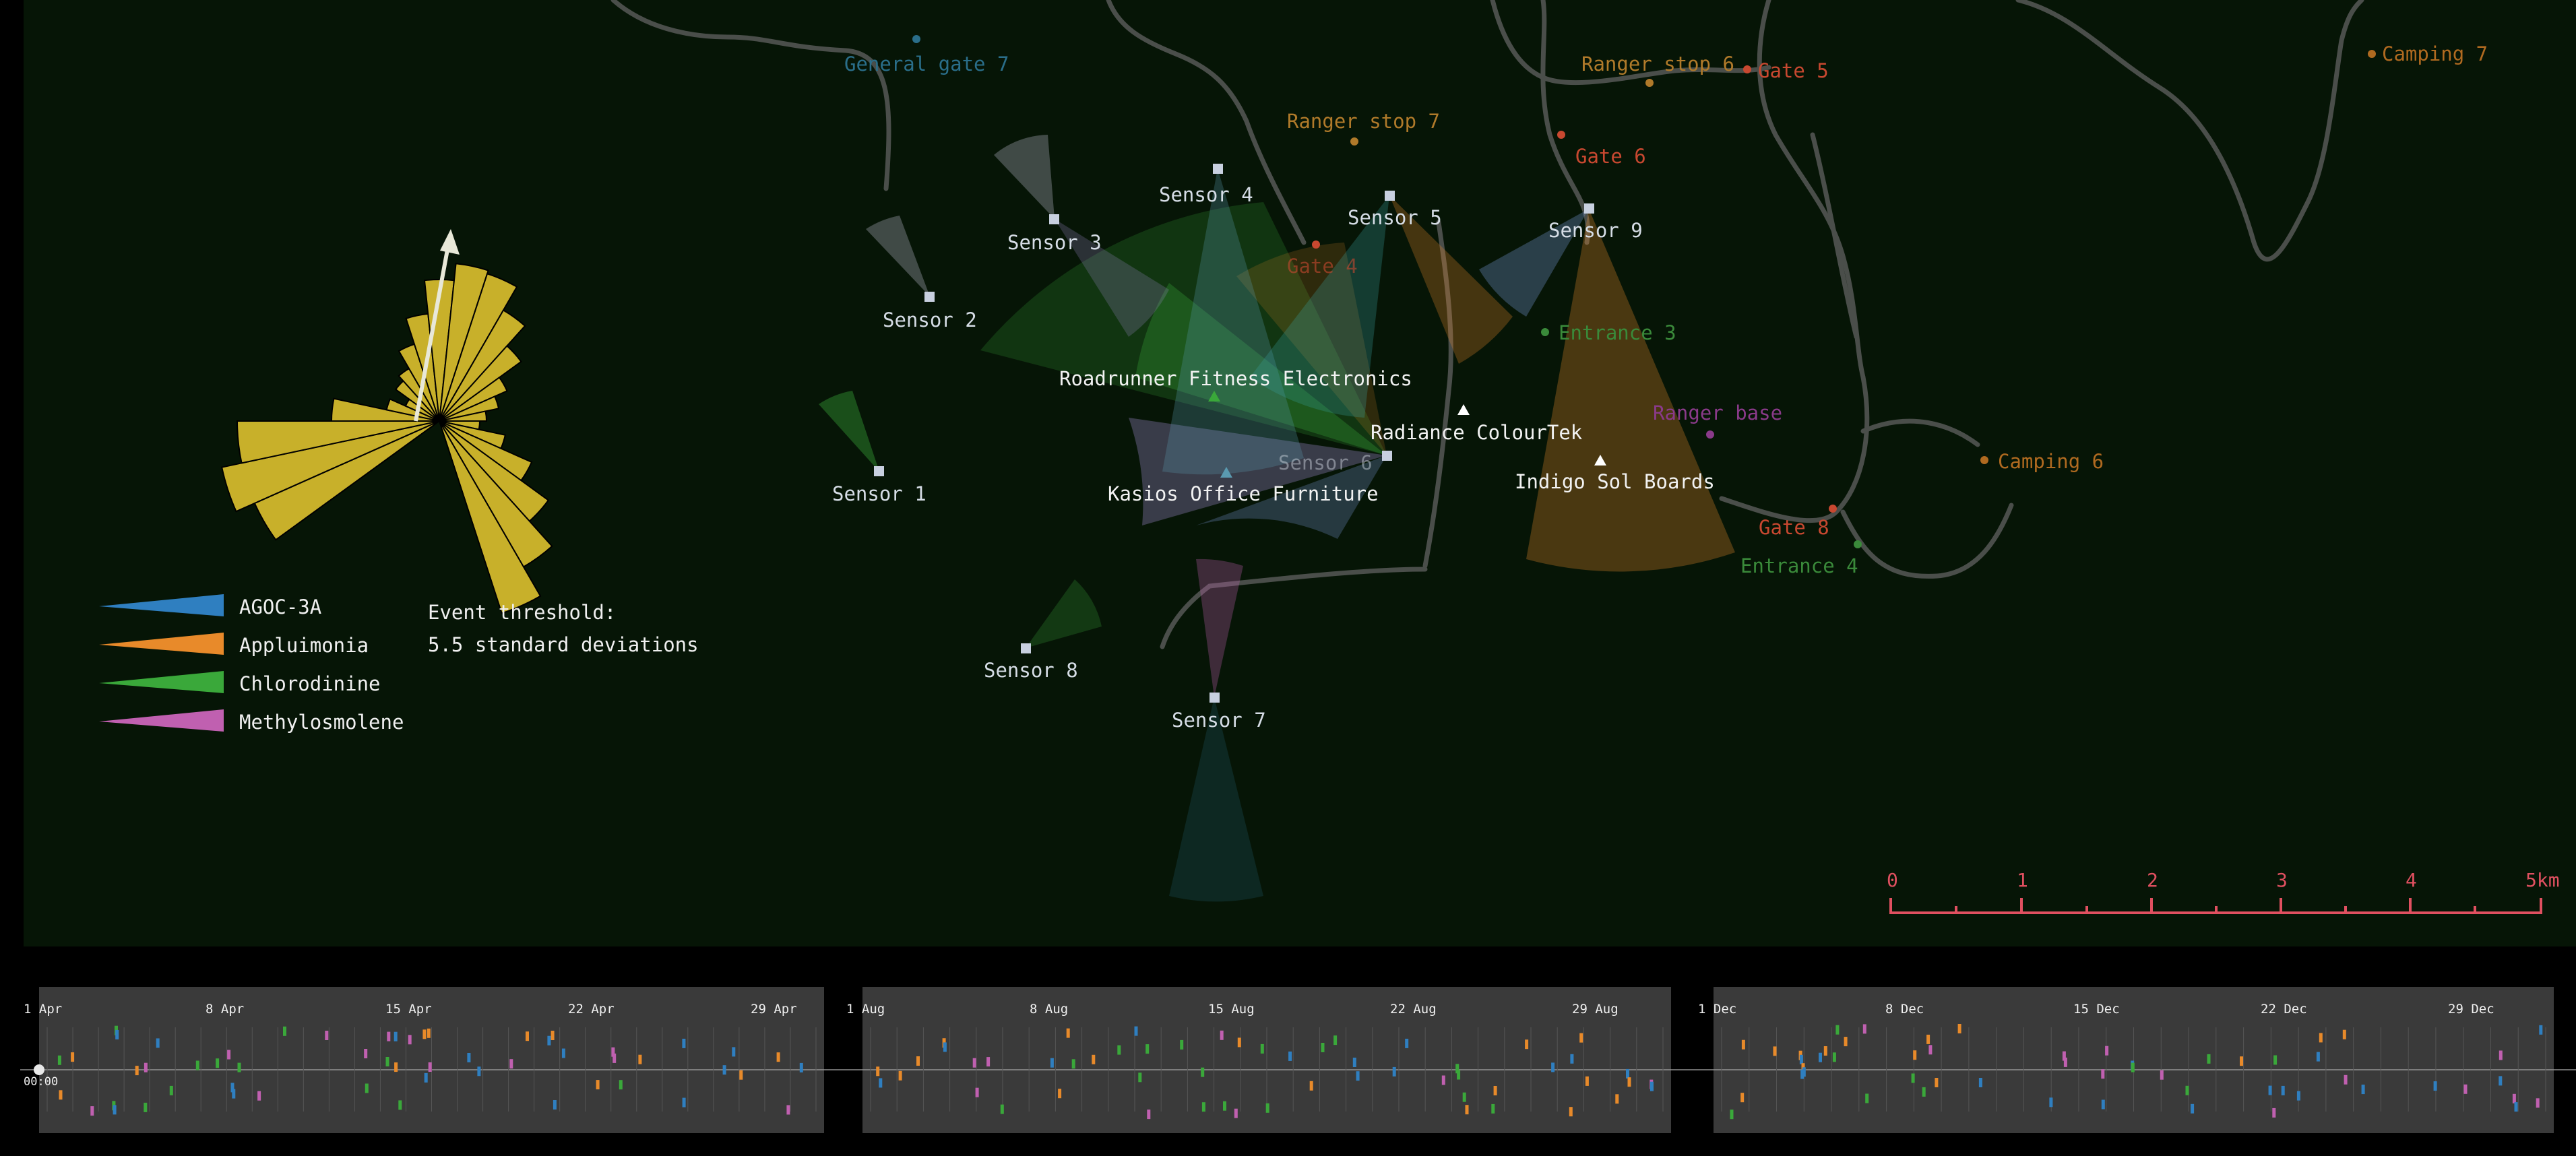 The height and width of the screenshot is (1156, 2576). Describe the element at coordinates (2134, 1060) in the screenshot. I see `timeline-december` at that location.